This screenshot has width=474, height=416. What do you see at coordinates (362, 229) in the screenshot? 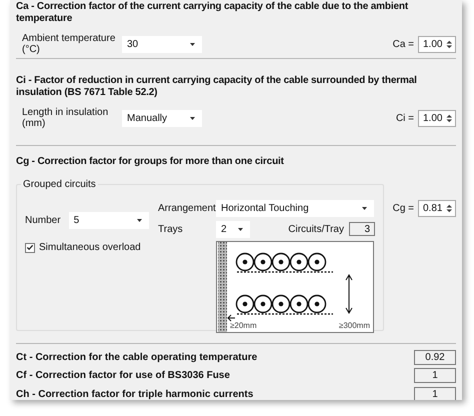
I see `circuits-value: 3` at bounding box center [362, 229].